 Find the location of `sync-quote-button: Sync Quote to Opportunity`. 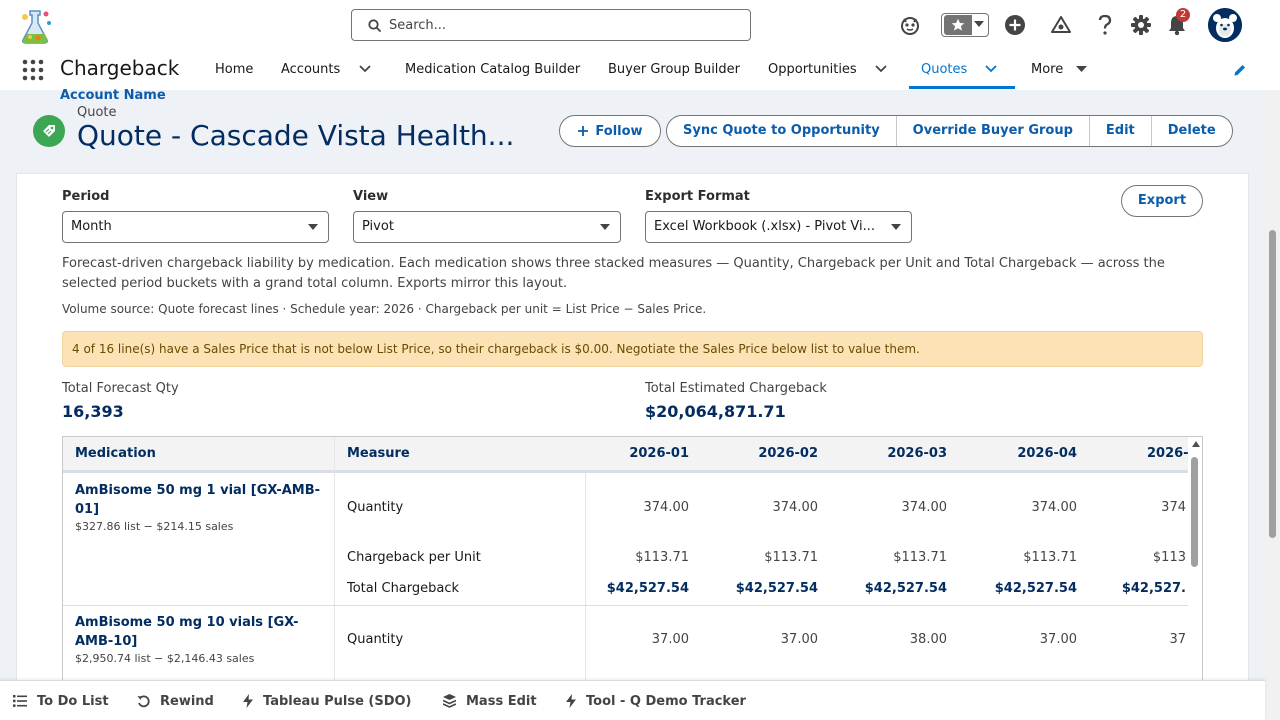

sync-quote-button: Sync Quote to Opportunity is located at coordinates (781, 131).